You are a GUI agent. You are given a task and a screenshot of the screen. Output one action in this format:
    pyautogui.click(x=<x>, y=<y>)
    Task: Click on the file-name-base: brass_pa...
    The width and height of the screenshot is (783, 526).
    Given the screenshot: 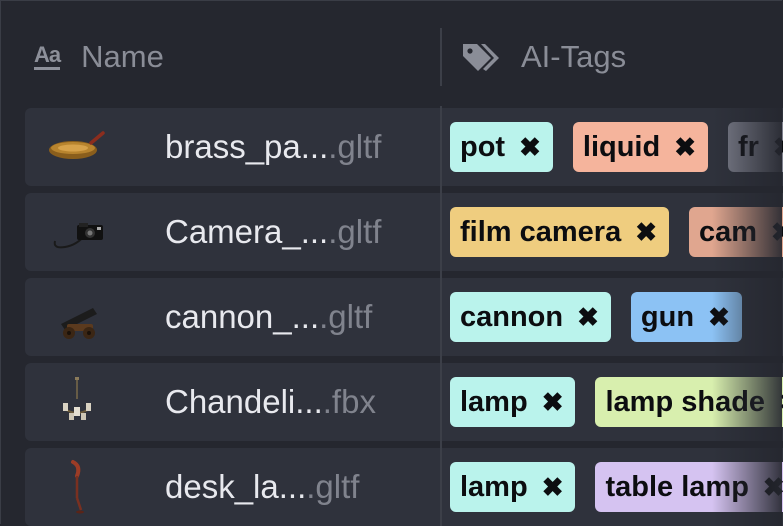 What is the action you would take?
    pyautogui.click(x=247, y=146)
    